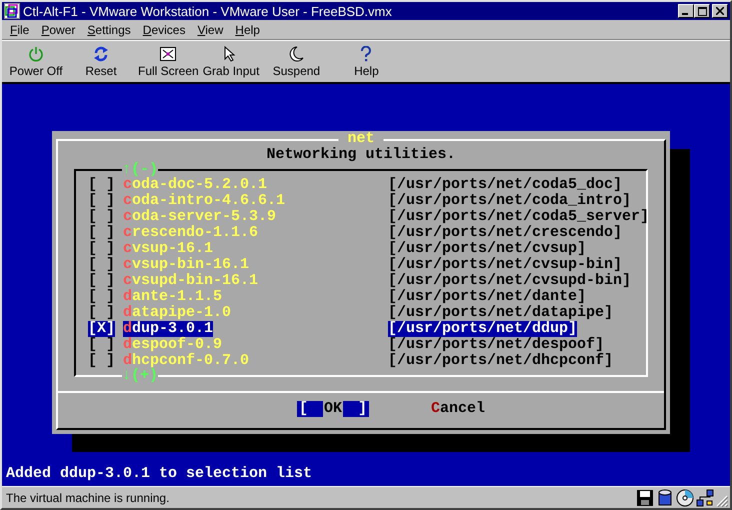 The image size is (732, 510). What do you see at coordinates (505, 185) in the screenshot?
I see `port-path: [/usr/ports/net/coda5_doc]` at bounding box center [505, 185].